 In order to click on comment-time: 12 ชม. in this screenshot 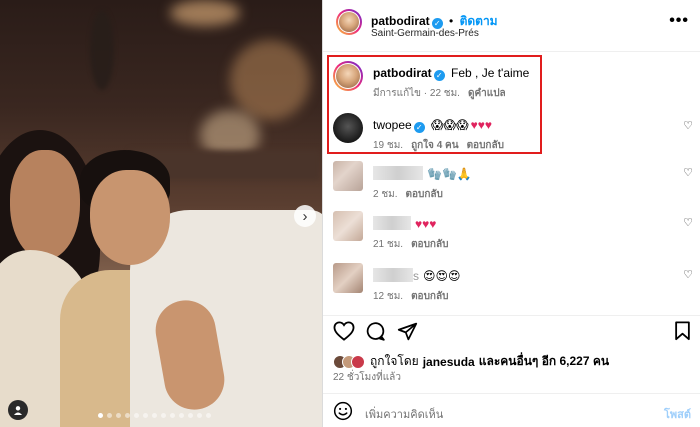, I will do `click(388, 296)`.